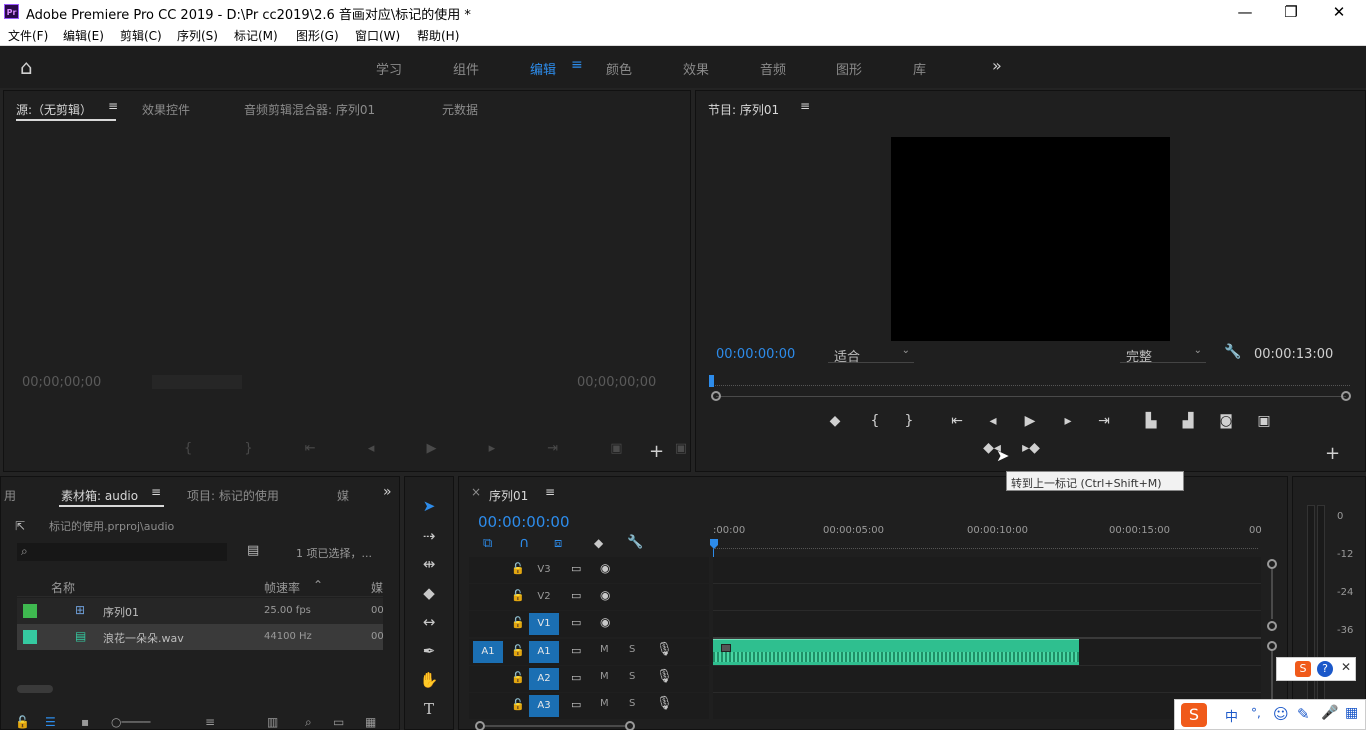 The height and width of the screenshot is (730, 1366). Describe the element at coordinates (544, 570) in the screenshot. I see `track-target-v3: V3` at that location.